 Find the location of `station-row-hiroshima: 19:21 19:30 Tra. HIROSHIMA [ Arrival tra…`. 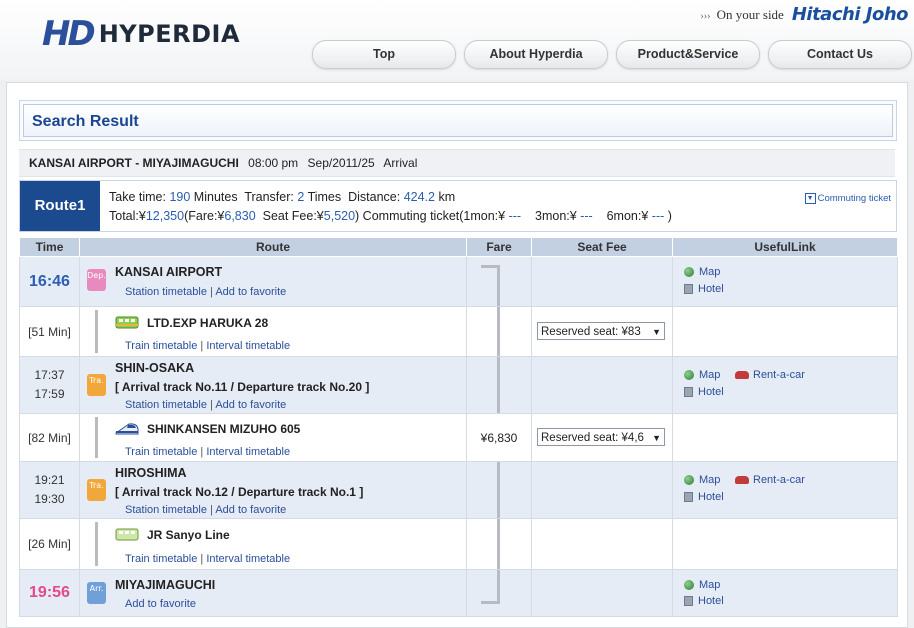

station-row-hiroshima: 19:21 19:30 Tra. HIROSHIMA [ Arrival tra… is located at coordinates (458, 490).